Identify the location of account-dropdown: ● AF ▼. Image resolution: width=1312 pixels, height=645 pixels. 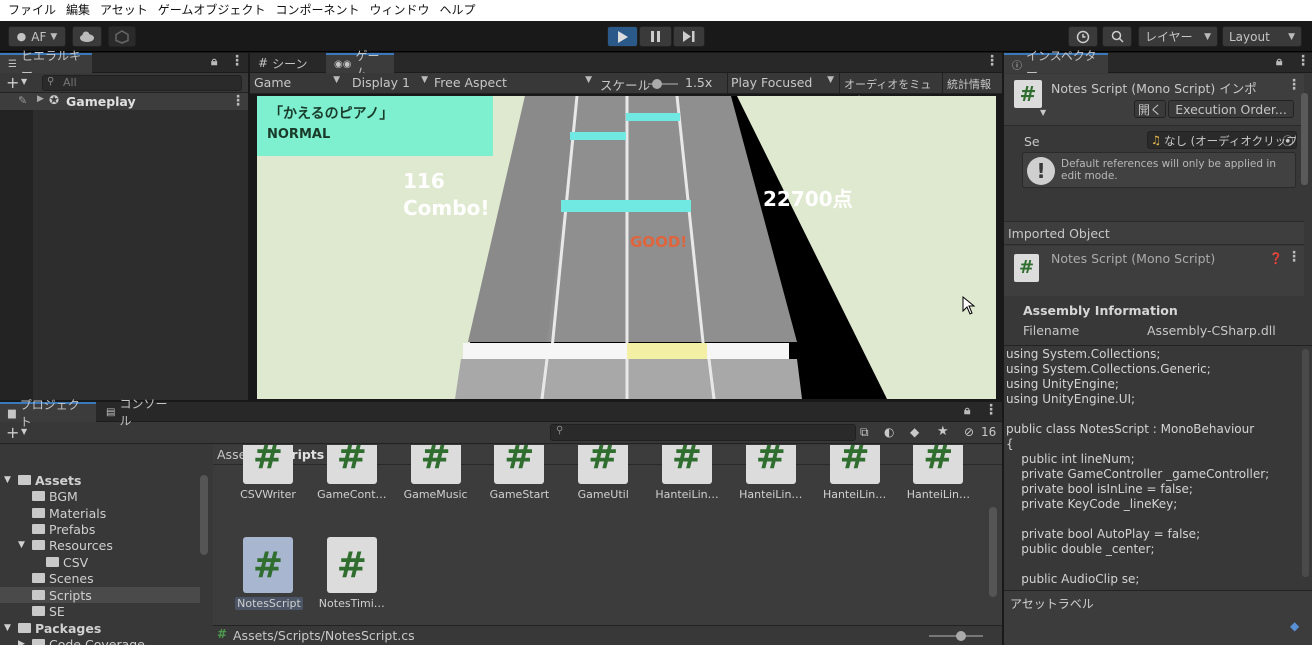
(37, 36).